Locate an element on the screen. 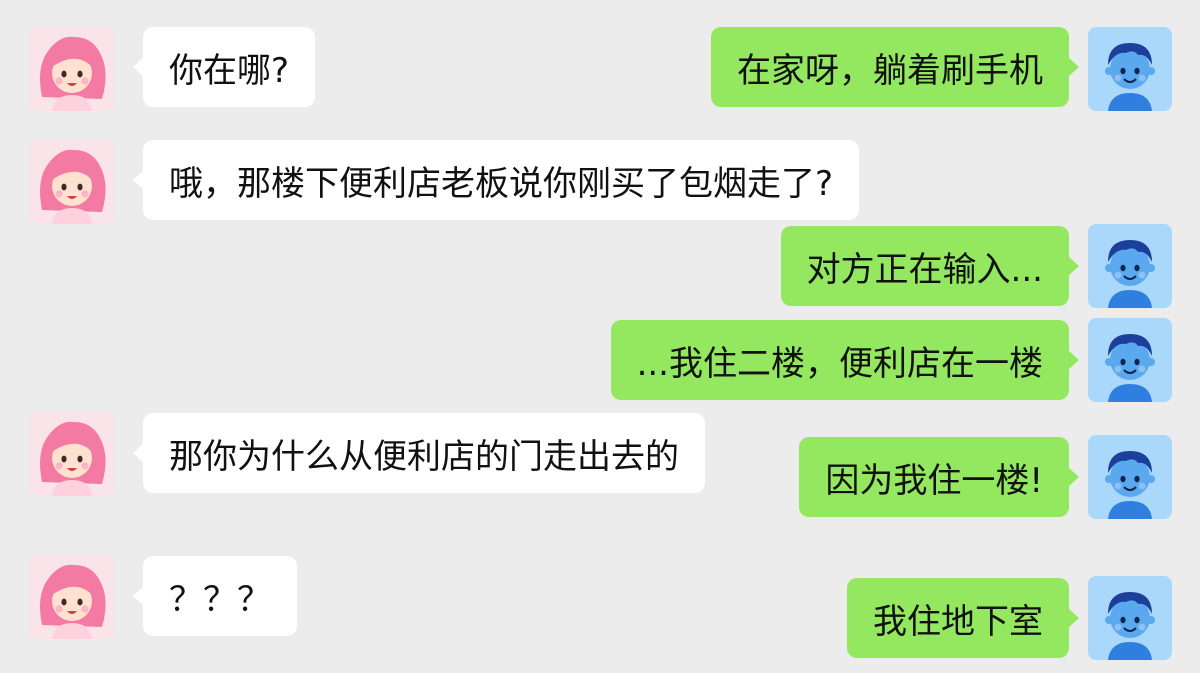 This screenshot has height=673, width=1200. message-bubble-outgoing: 我住地下室 is located at coordinates (963, 618).